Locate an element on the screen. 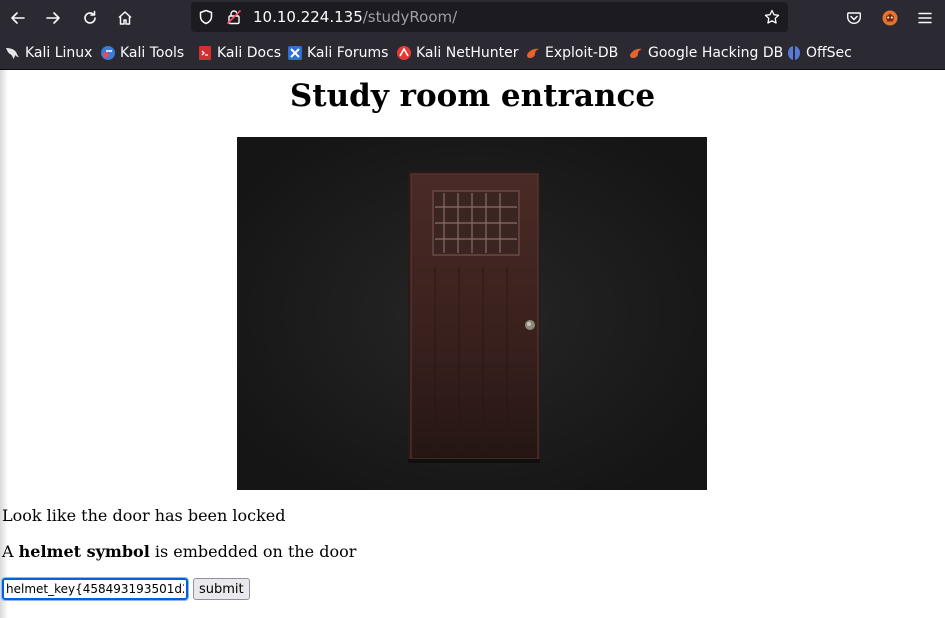 The width and height of the screenshot is (945, 618). reload-icon is located at coordinates (90, 18).